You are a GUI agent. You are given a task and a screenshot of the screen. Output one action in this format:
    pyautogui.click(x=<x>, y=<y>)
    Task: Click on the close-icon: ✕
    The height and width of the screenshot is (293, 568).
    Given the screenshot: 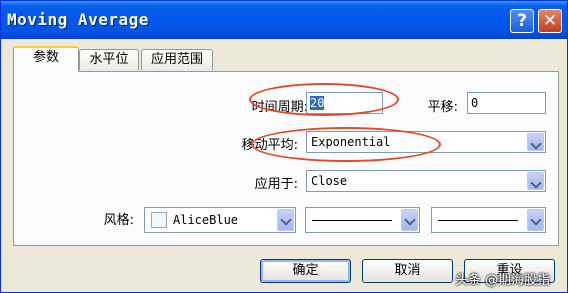 What is the action you would take?
    pyautogui.click(x=550, y=21)
    